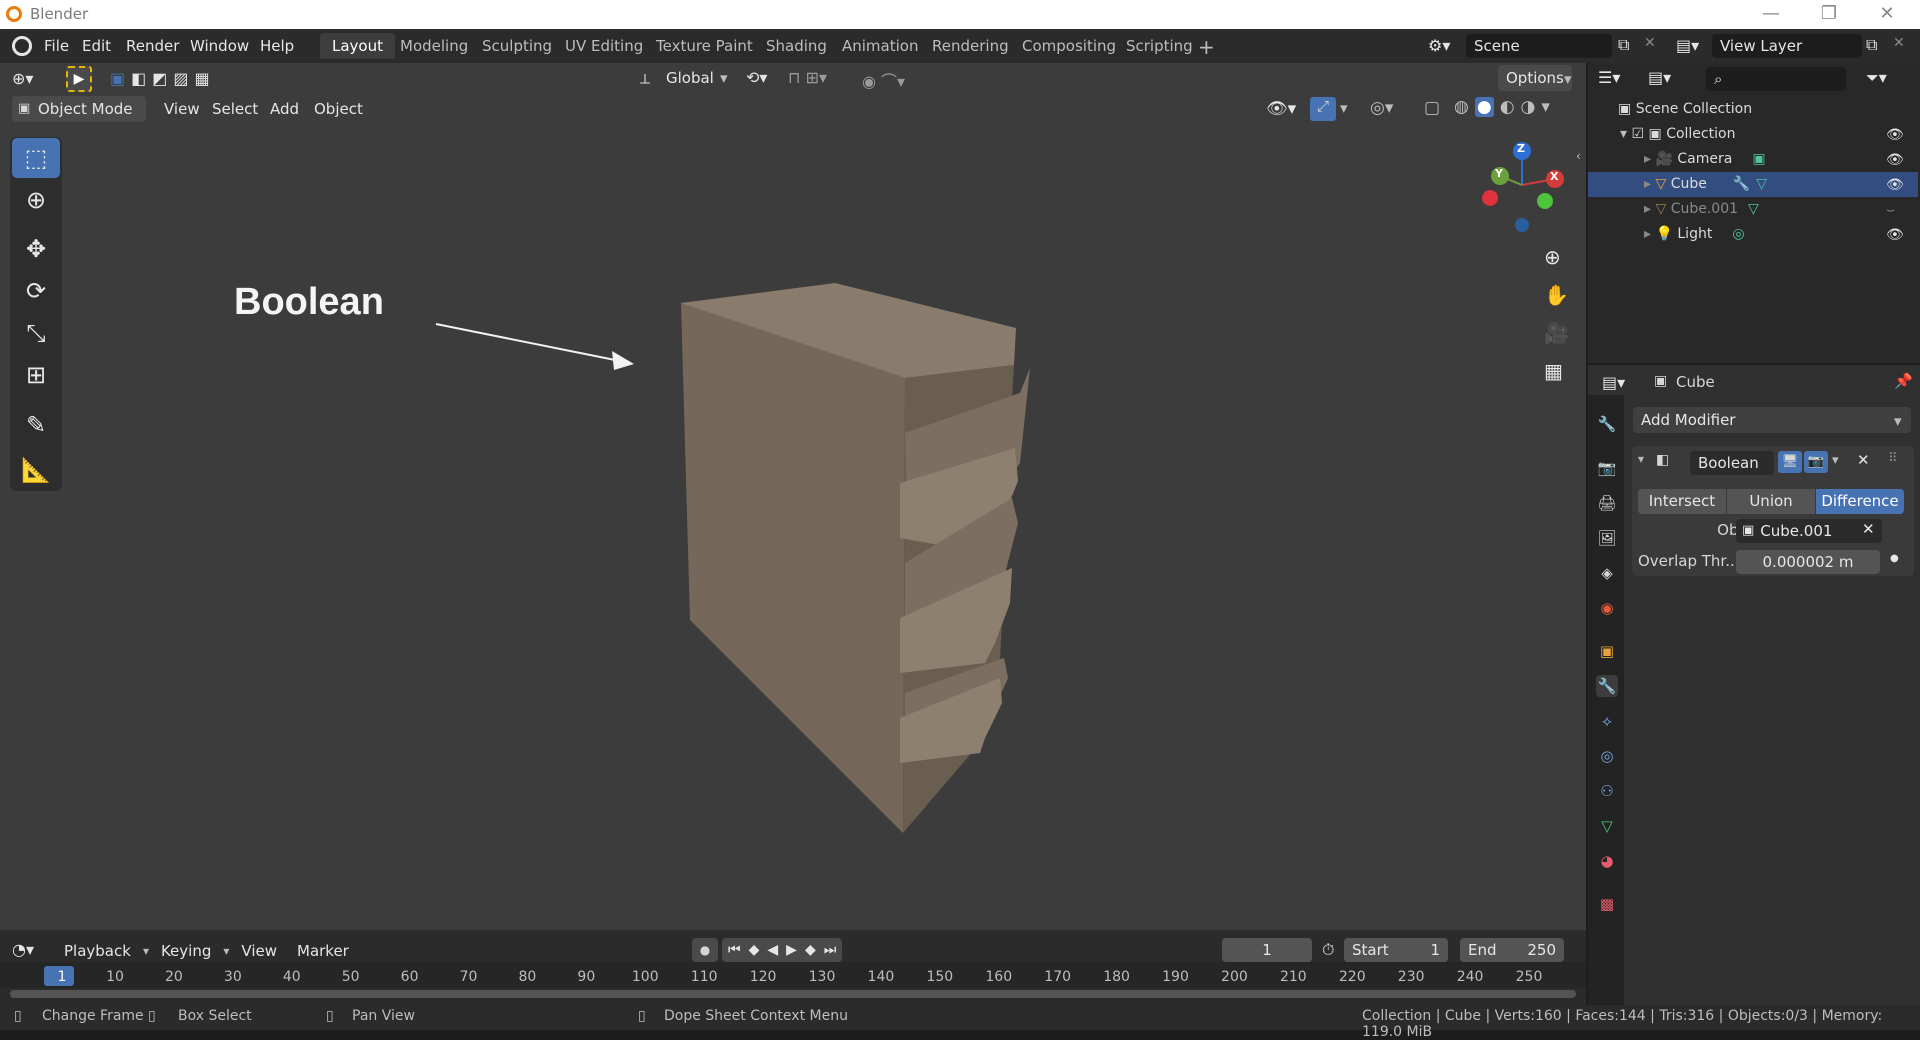 The height and width of the screenshot is (1040, 1920). What do you see at coordinates (1344, 108) in the screenshot?
I see `gizmo-chevron-icon: ▾` at bounding box center [1344, 108].